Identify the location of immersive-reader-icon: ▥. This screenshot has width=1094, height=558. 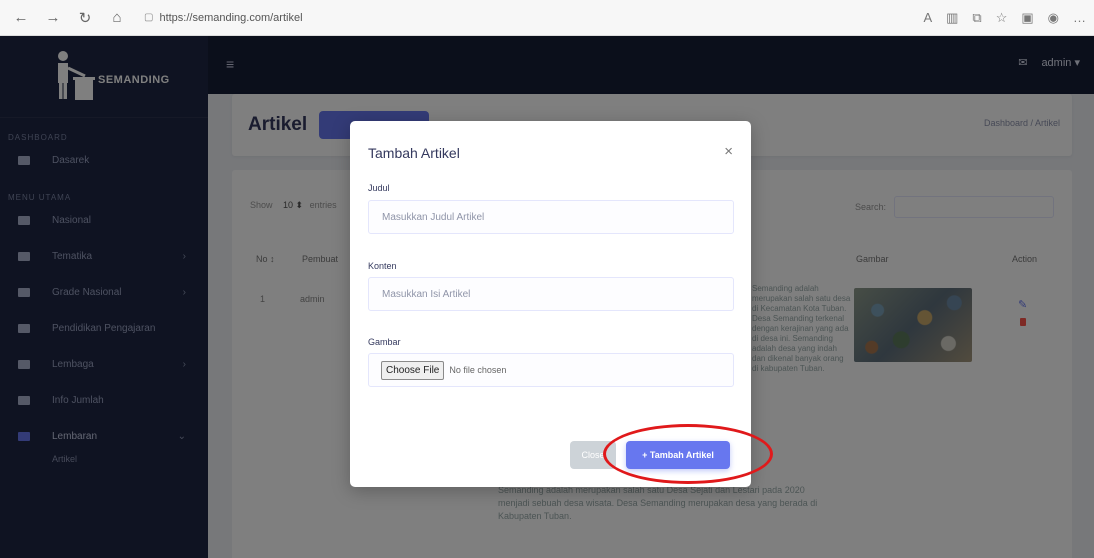
(952, 18).